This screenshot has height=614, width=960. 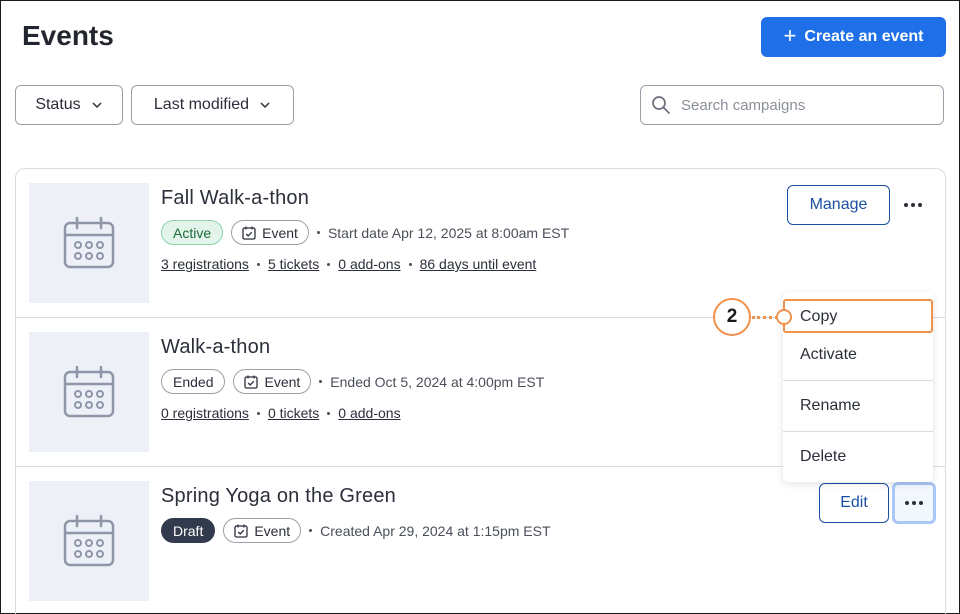 I want to click on copy-highlight-outline, so click(x=858, y=316).